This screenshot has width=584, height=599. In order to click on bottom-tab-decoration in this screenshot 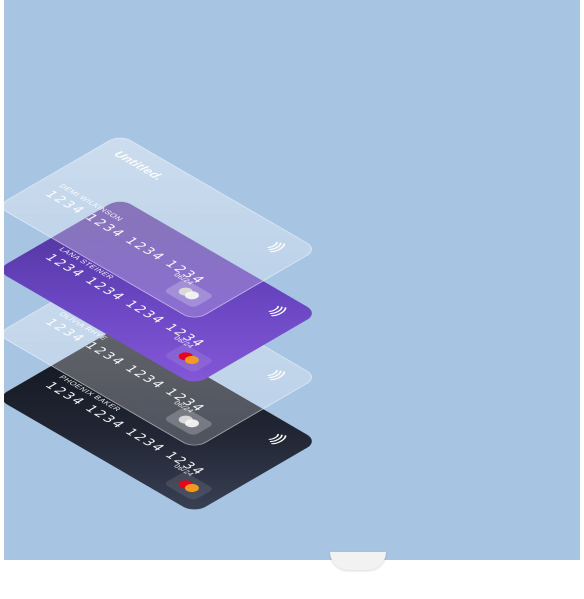, I will do `click(358, 561)`.